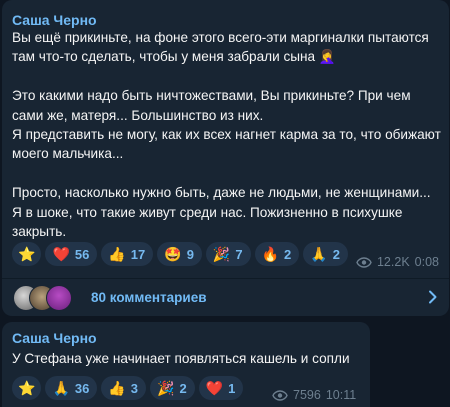 This screenshot has height=407, width=450. I want to click on reaction-thumbs-up: 👍 3, so click(124, 388).